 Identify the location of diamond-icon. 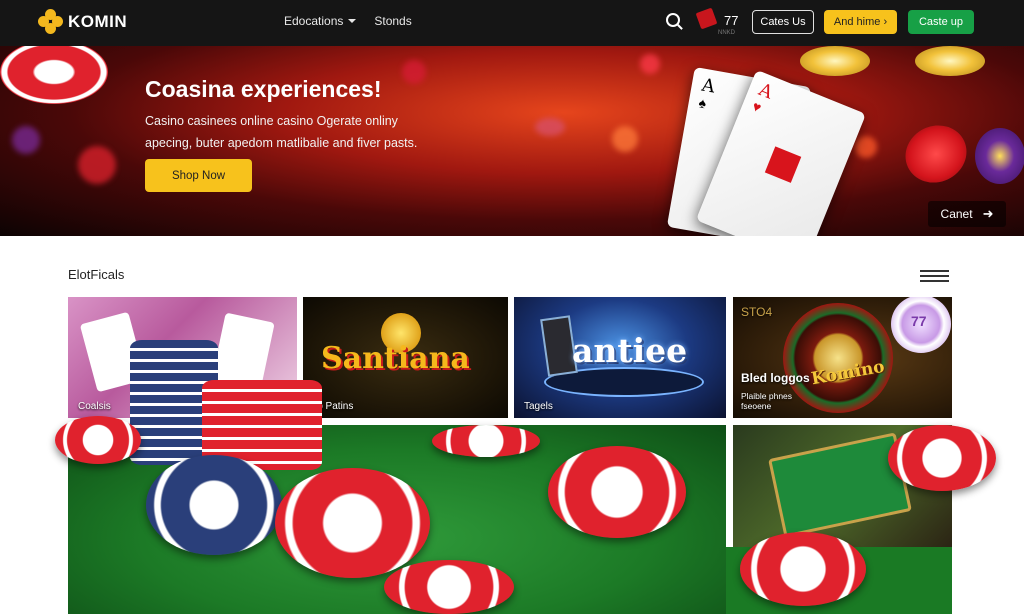
(783, 164).